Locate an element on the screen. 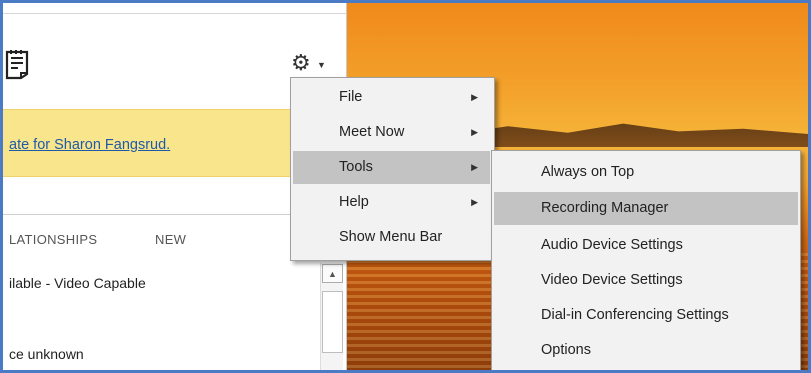 The width and height of the screenshot is (811, 373). menu-item-label: Help is located at coordinates (354, 202).